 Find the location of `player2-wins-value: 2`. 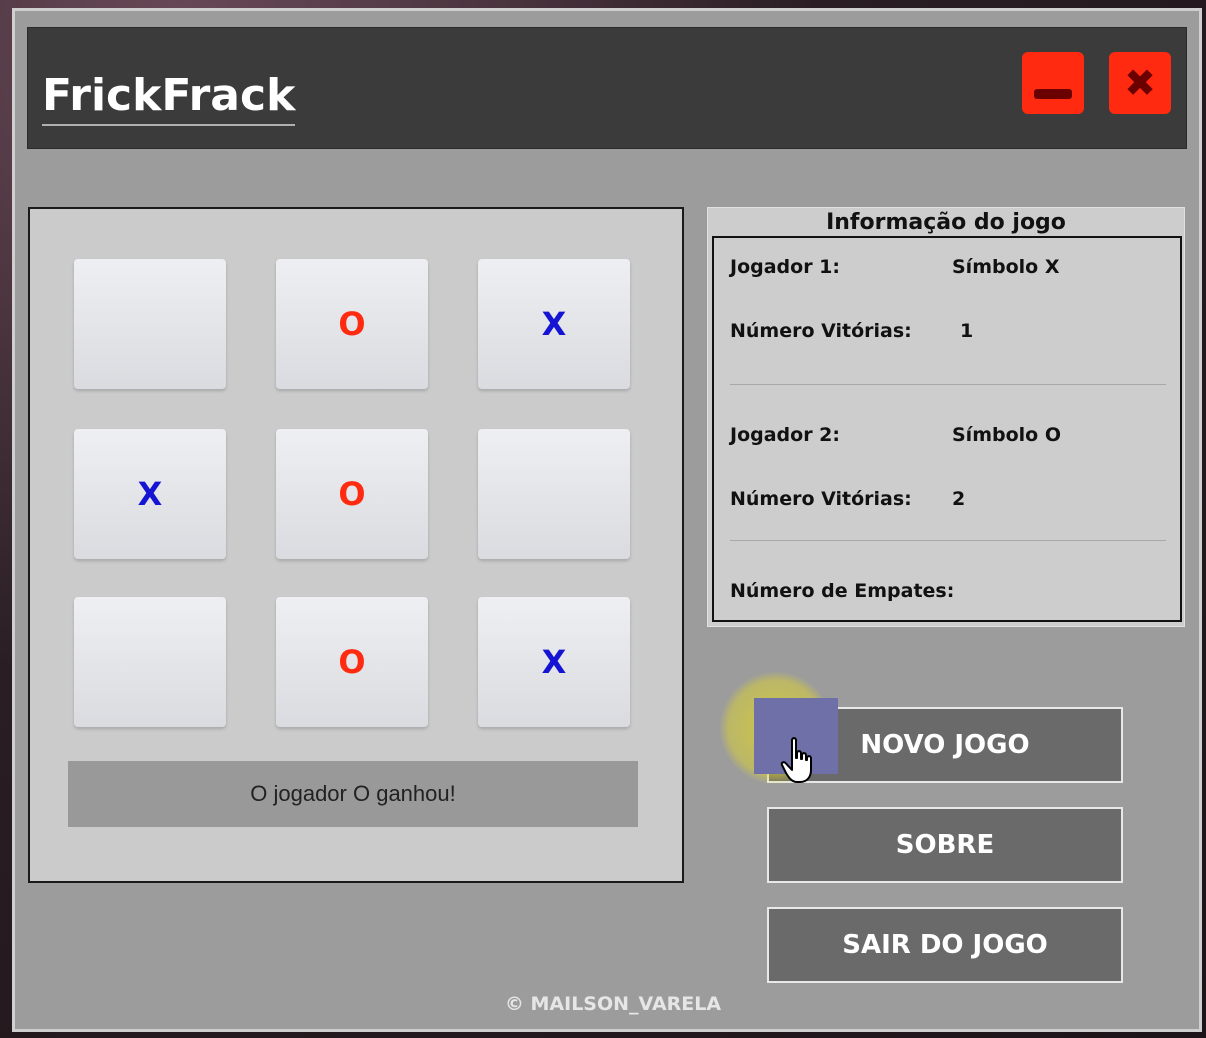

player2-wins-value: 2 is located at coordinates (959, 499).